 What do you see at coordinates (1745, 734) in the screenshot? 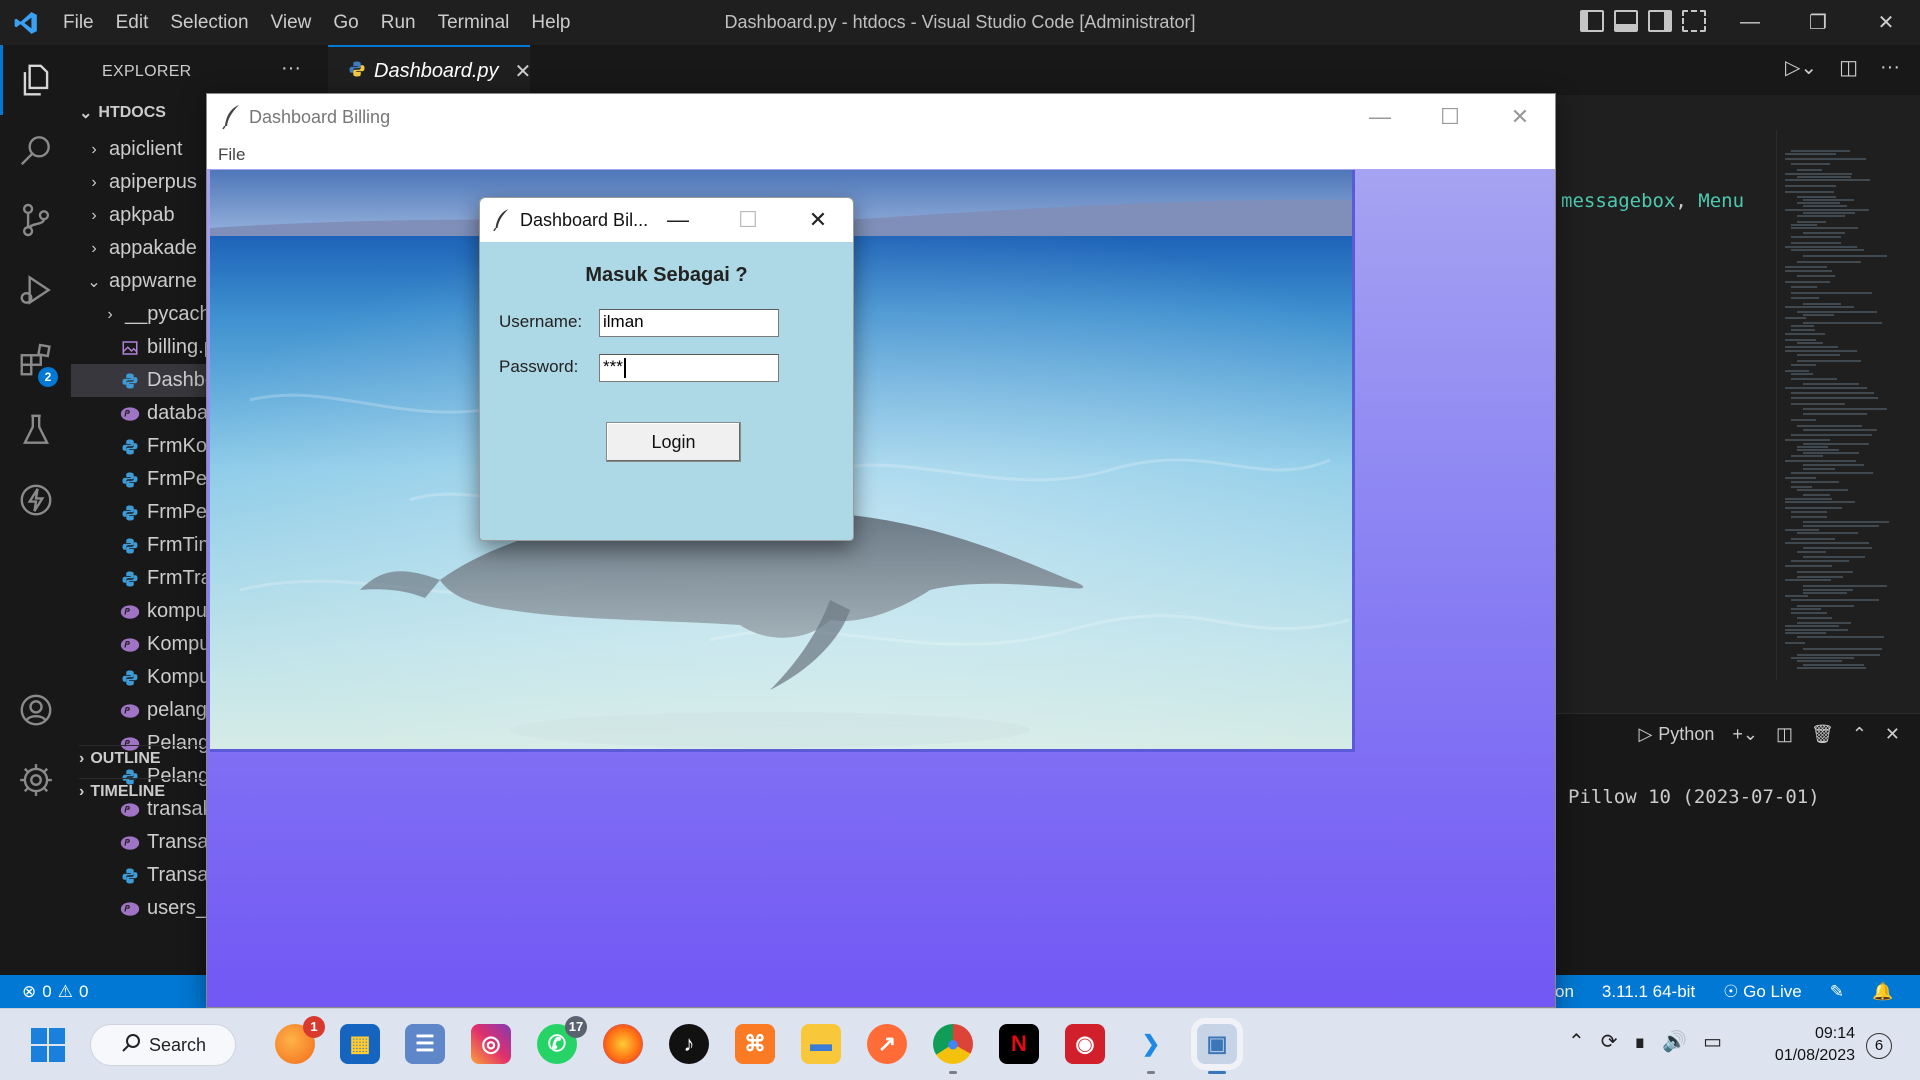
I see `new-terminal-icon: +⌄` at bounding box center [1745, 734].